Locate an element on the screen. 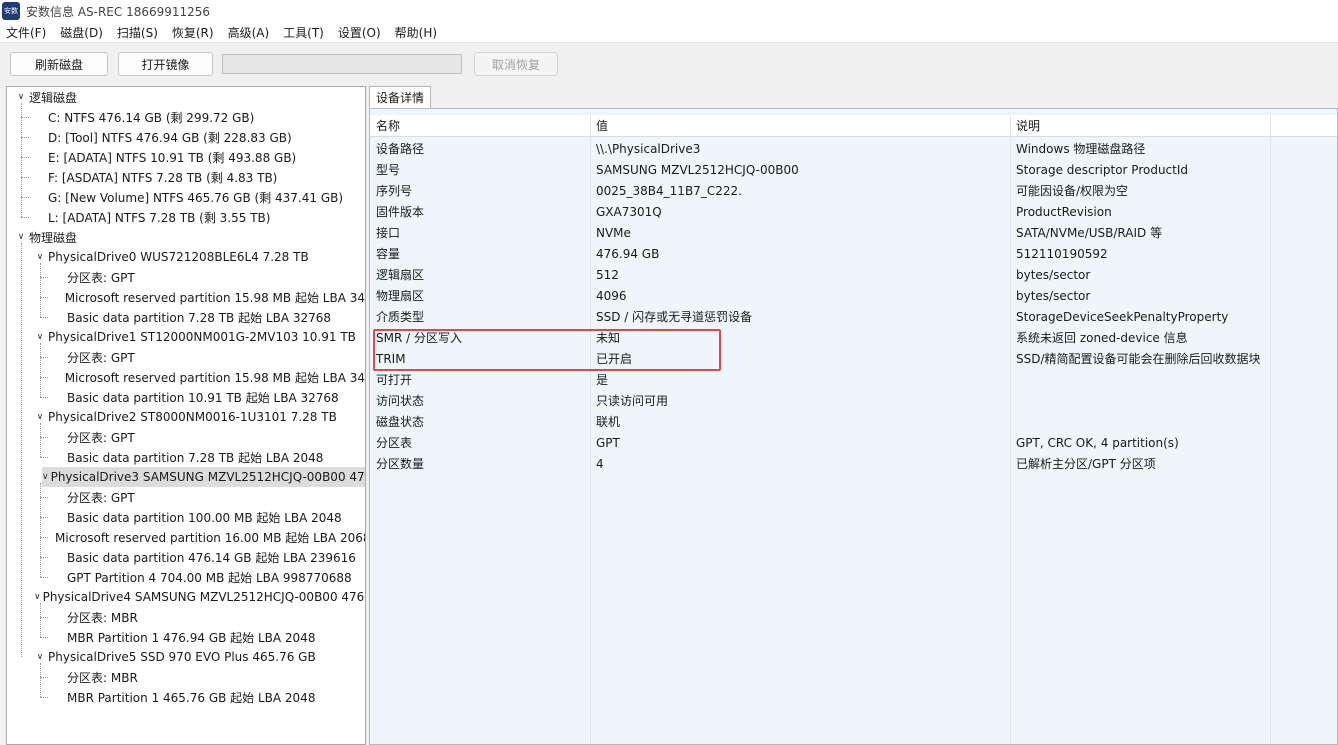 This screenshot has height=745, width=1338. open-image-button: 打开镜像 is located at coordinates (165, 64).